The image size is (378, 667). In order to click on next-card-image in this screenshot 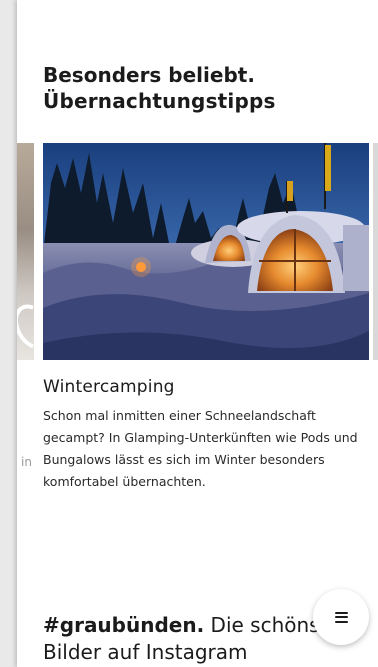, I will do `click(375, 251)`.